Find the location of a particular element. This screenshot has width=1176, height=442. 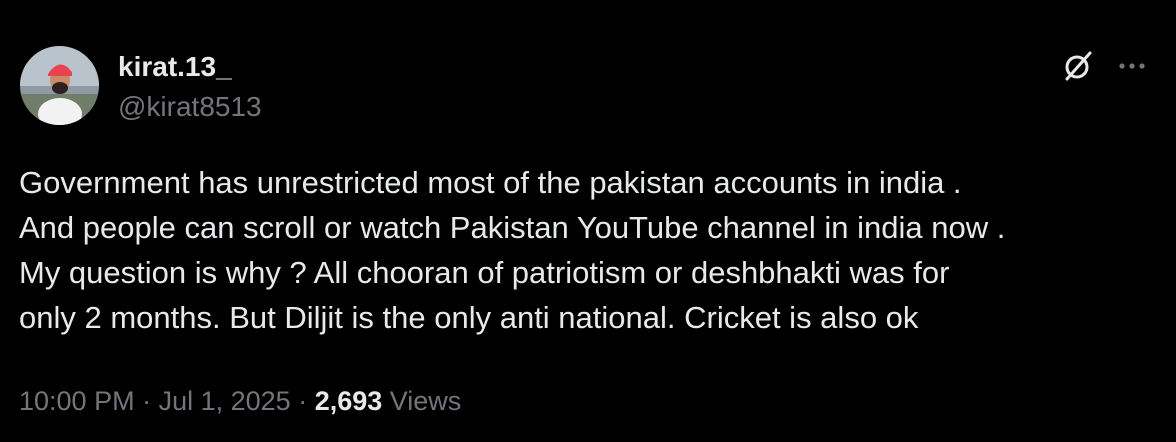

views-label: Views is located at coordinates (422, 401).